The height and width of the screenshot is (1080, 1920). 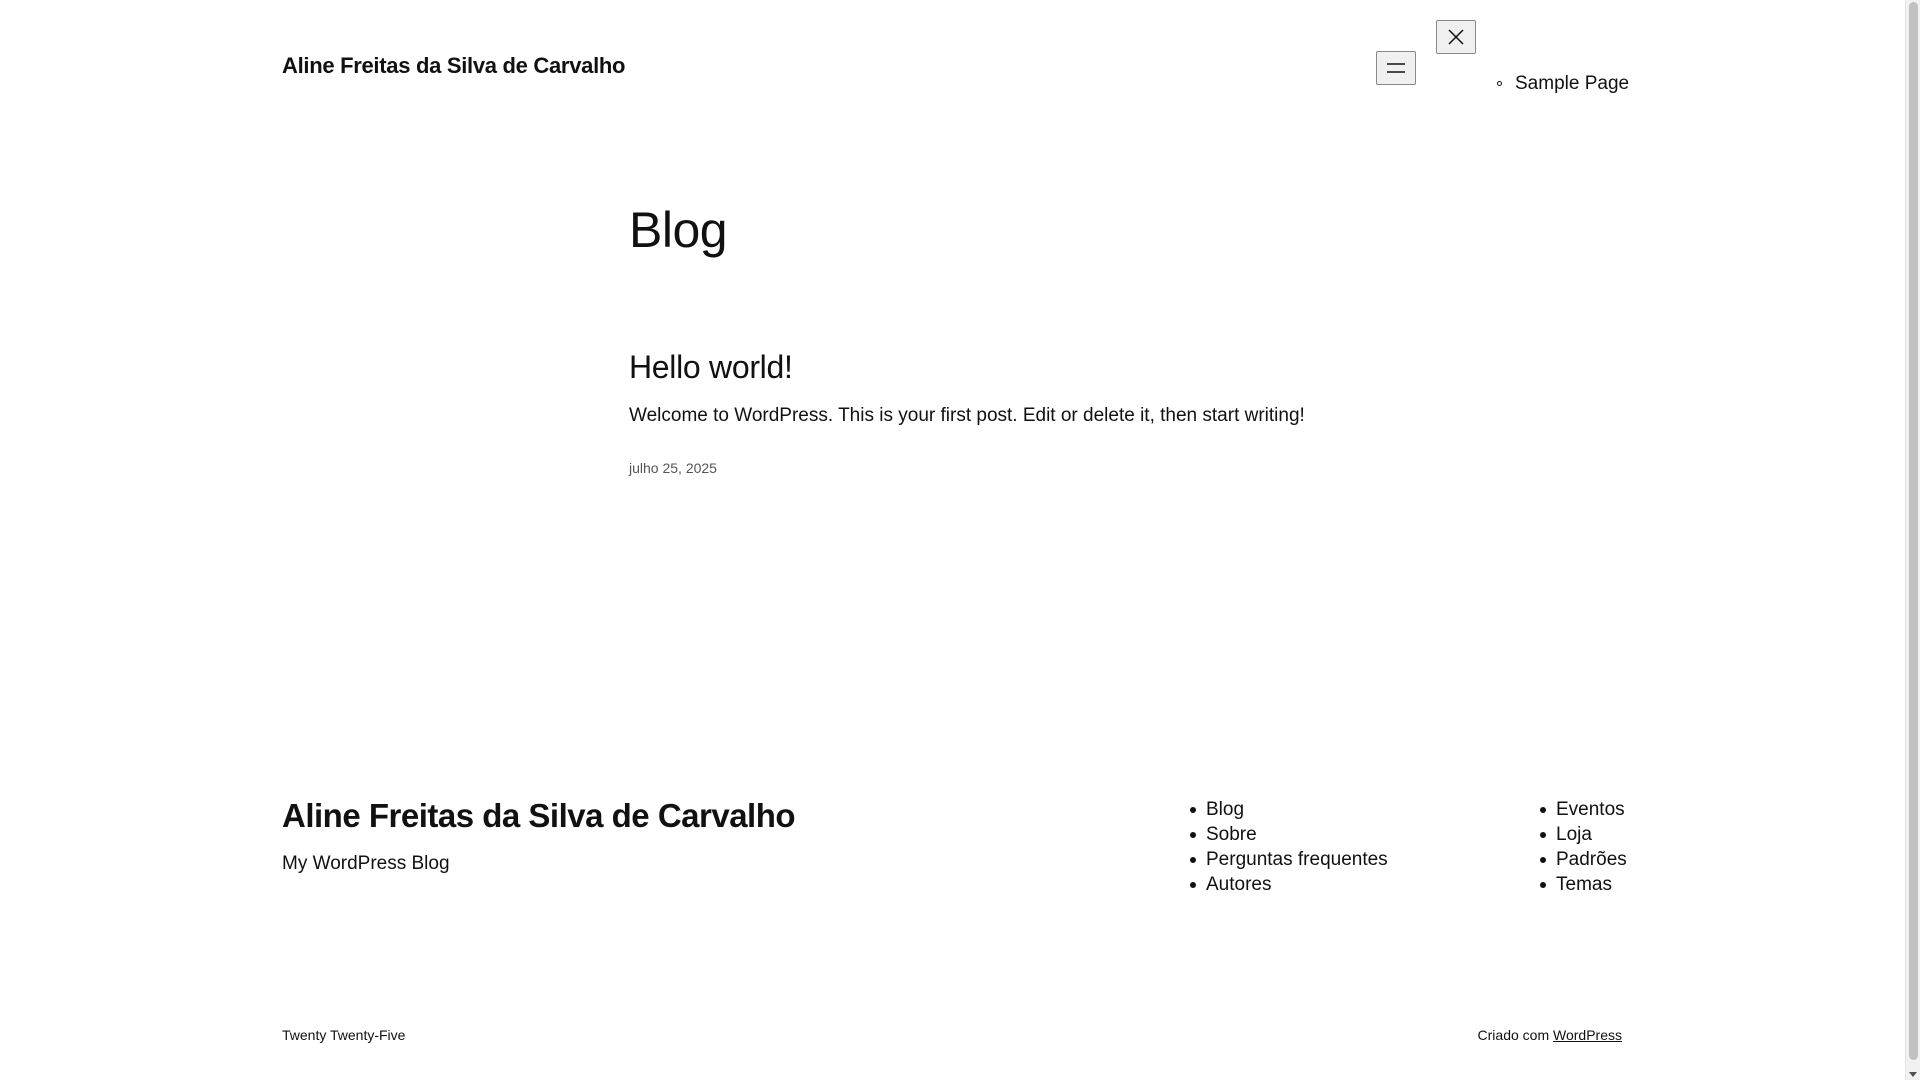 I want to click on footer-nav-item-autores: Autores, so click(x=1287, y=884).